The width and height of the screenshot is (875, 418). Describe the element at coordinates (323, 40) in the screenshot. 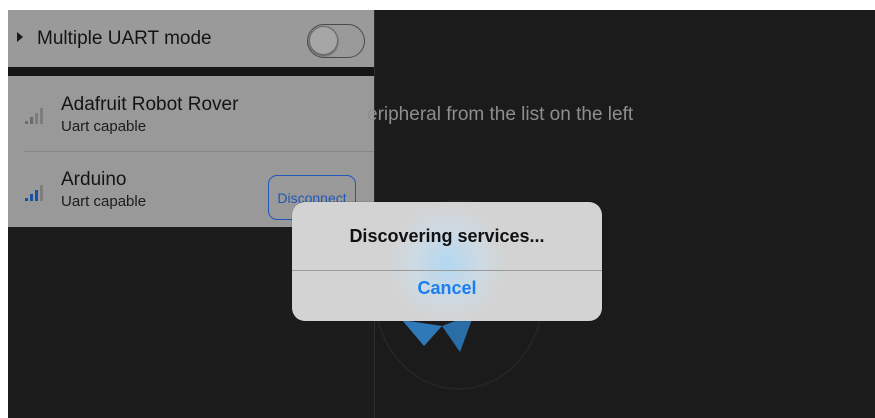

I see `toggle-knob` at that location.